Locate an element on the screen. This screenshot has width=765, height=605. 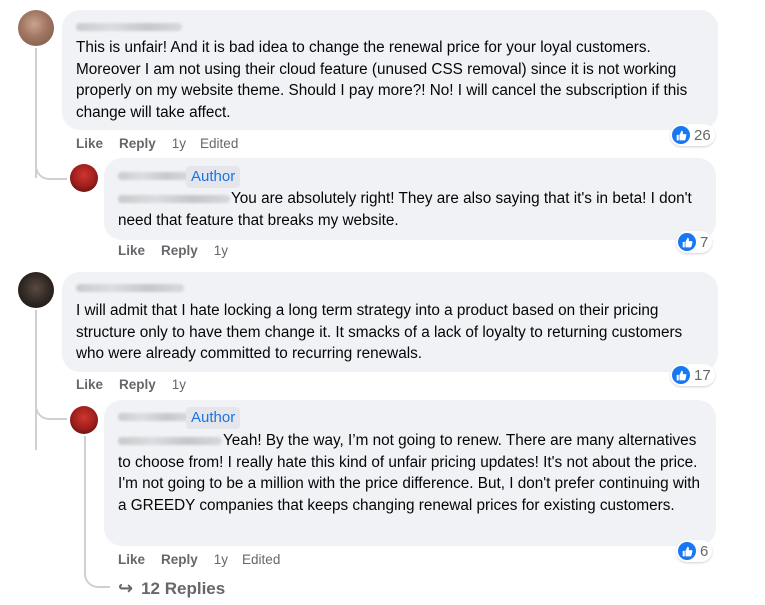
reaction-count: 6 is located at coordinates (694, 551).